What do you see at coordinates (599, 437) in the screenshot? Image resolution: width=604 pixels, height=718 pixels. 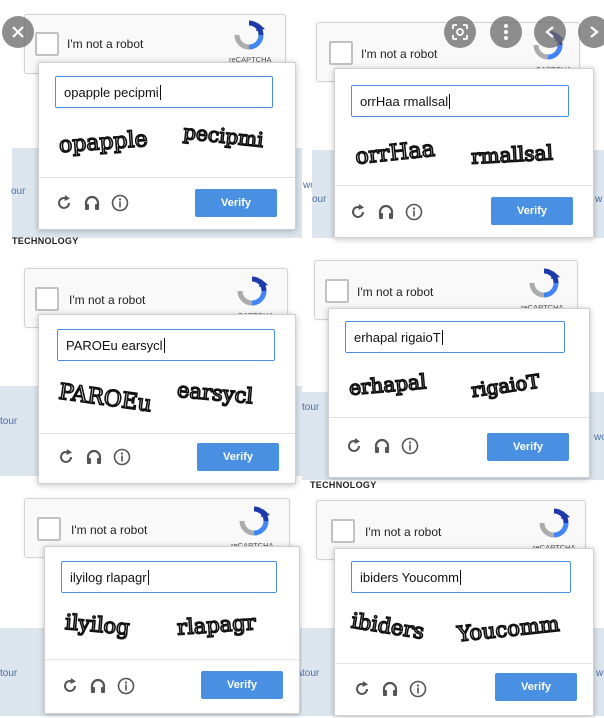 I see `side-text-right: wo` at bounding box center [599, 437].